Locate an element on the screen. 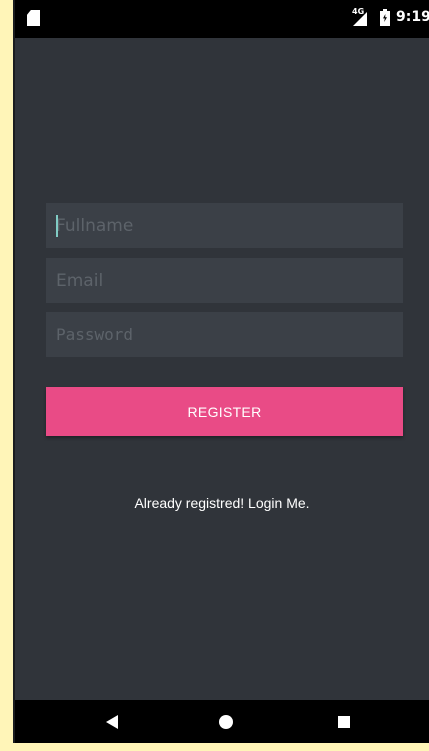 Image resolution: width=429 pixels, height=751 pixels. fullname-input is located at coordinates (224, 225).